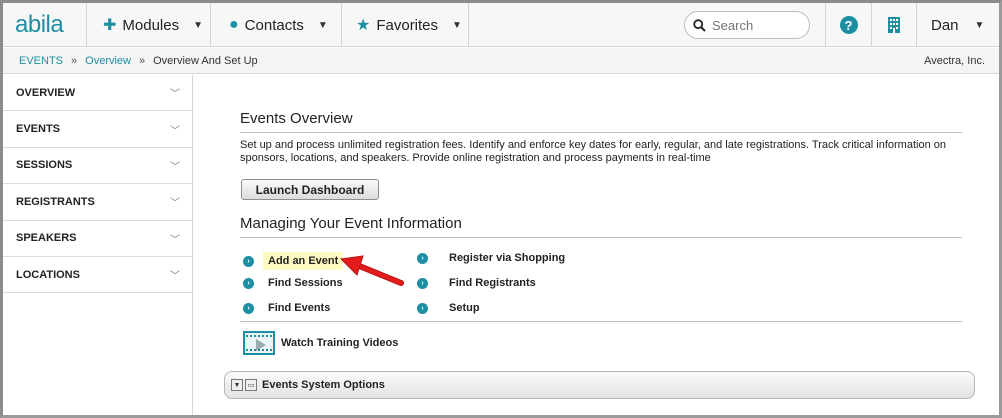 This screenshot has height=418, width=1002. I want to click on help-icon: ?, so click(848, 25).